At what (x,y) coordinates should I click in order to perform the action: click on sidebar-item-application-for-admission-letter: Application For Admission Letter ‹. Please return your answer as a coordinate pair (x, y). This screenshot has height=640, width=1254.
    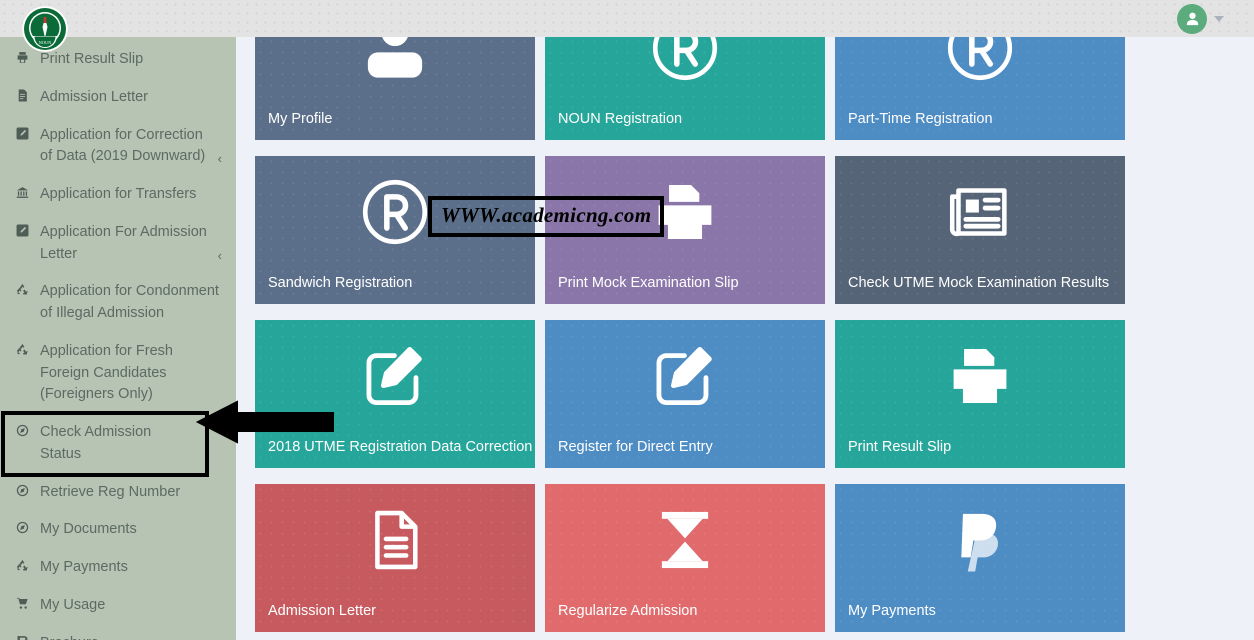
    Looking at the image, I should click on (118, 244).